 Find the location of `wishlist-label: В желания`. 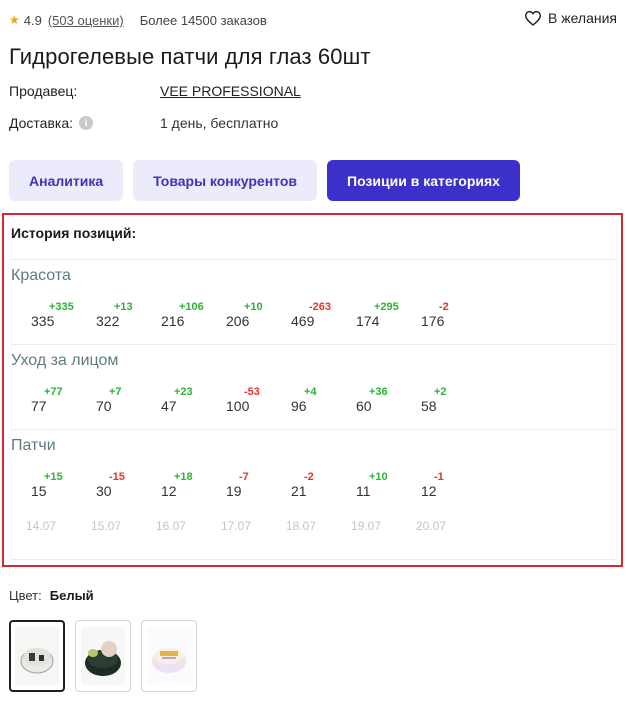

wishlist-label: В желания is located at coordinates (582, 18).